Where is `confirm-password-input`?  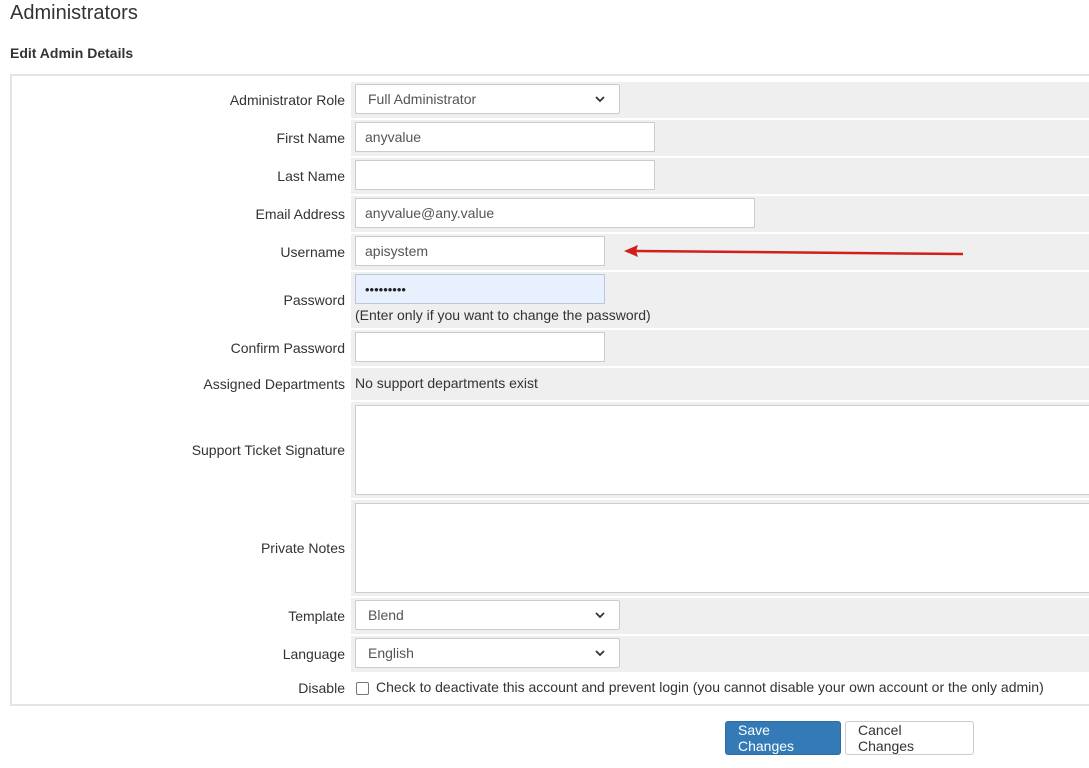
confirm-password-input is located at coordinates (480, 347).